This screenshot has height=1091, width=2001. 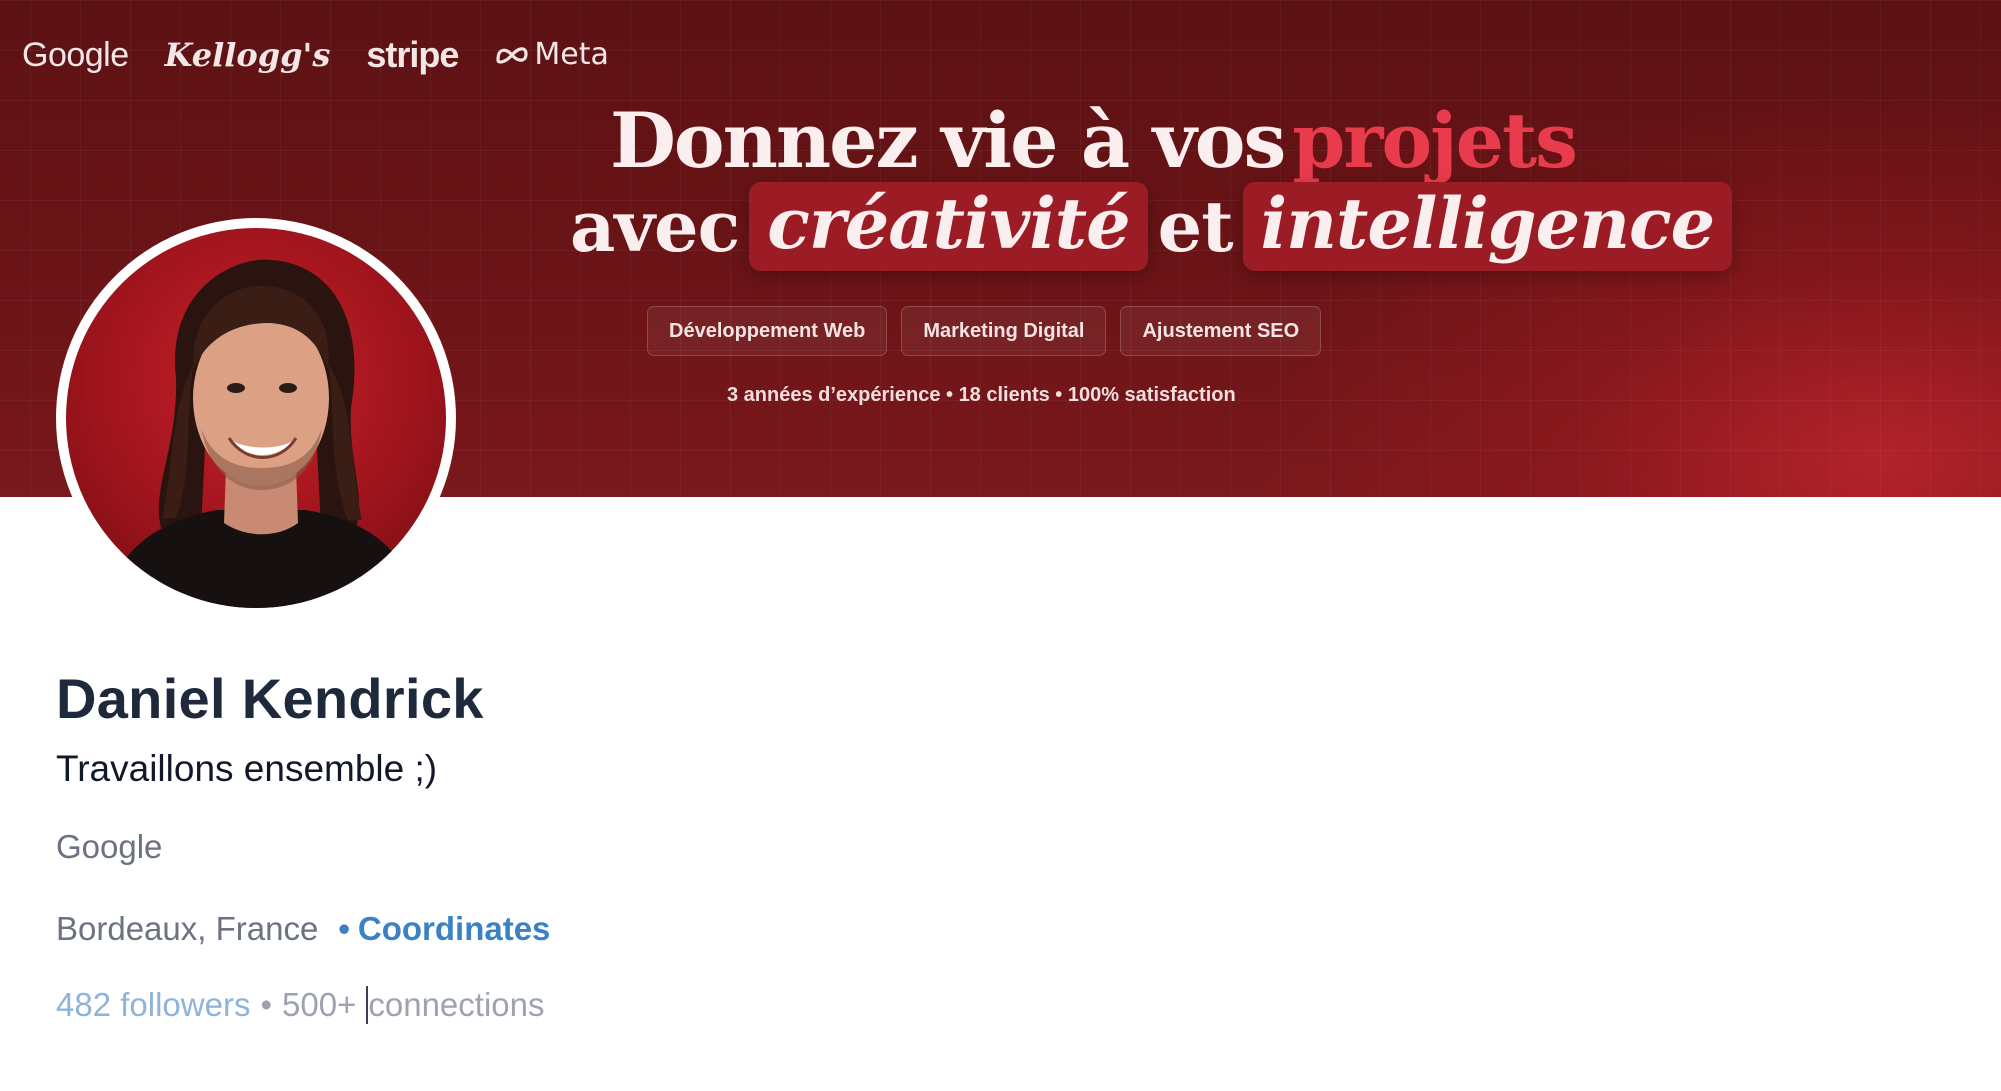 I want to click on headline-et: et, so click(x=1195, y=226).